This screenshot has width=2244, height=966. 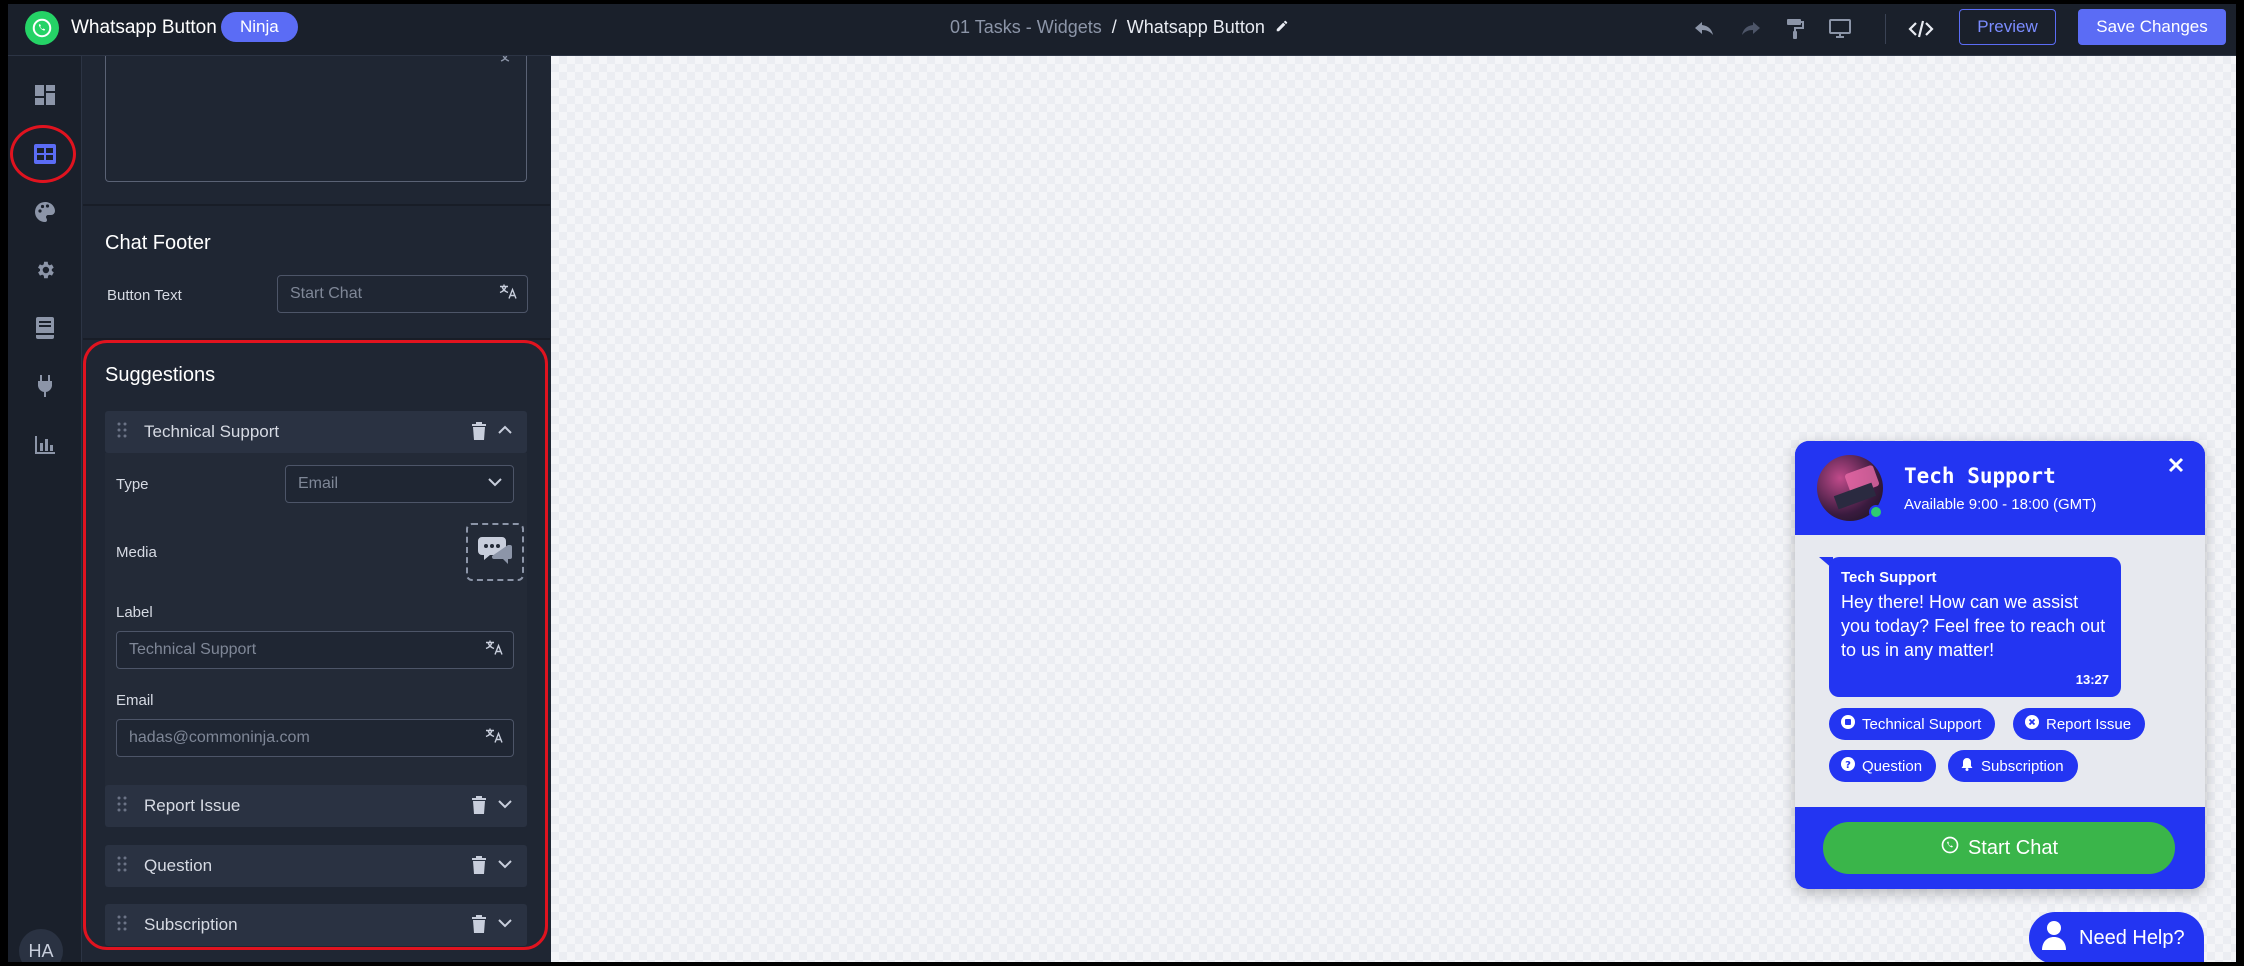 I want to click on desktop-icon, so click(x=1840, y=29).